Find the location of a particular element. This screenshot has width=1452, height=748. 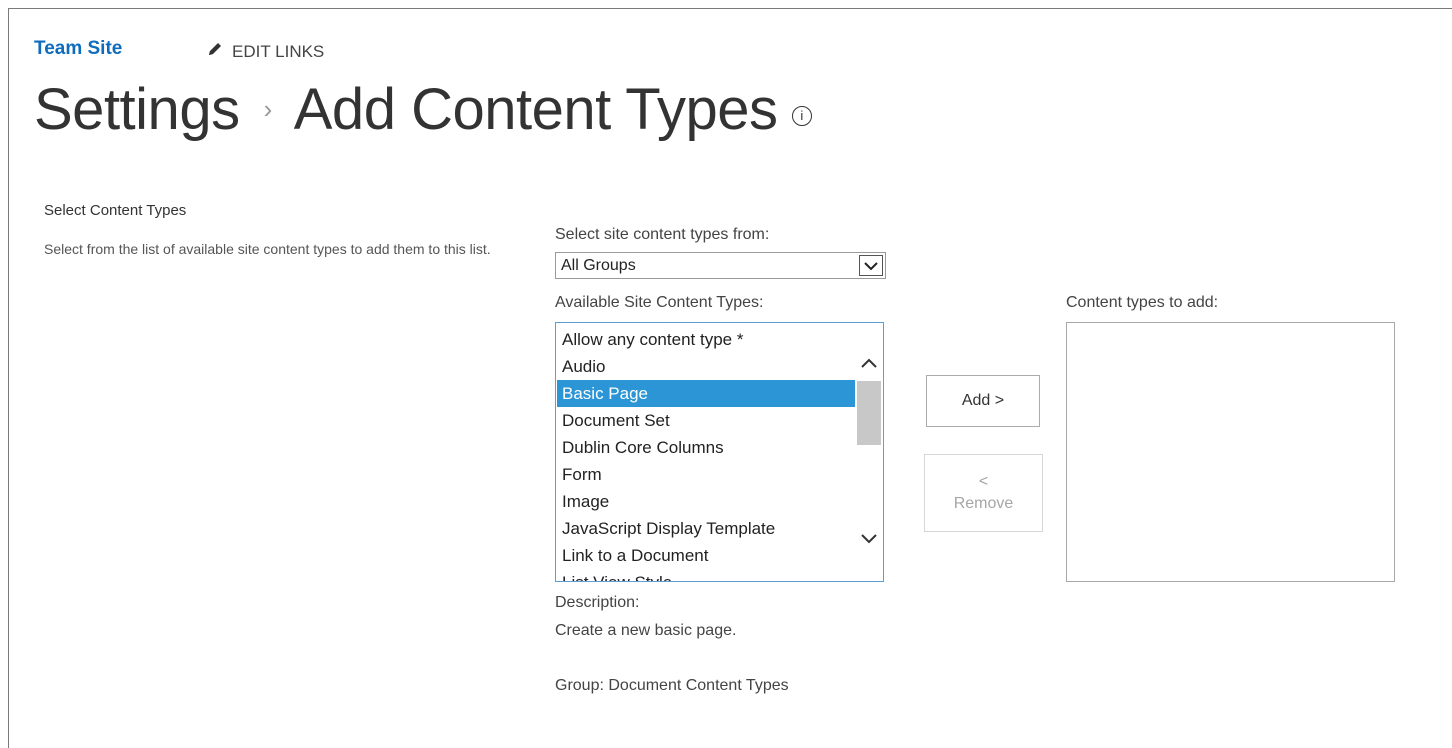

section-title: Select Content Types is located at coordinates (115, 210).